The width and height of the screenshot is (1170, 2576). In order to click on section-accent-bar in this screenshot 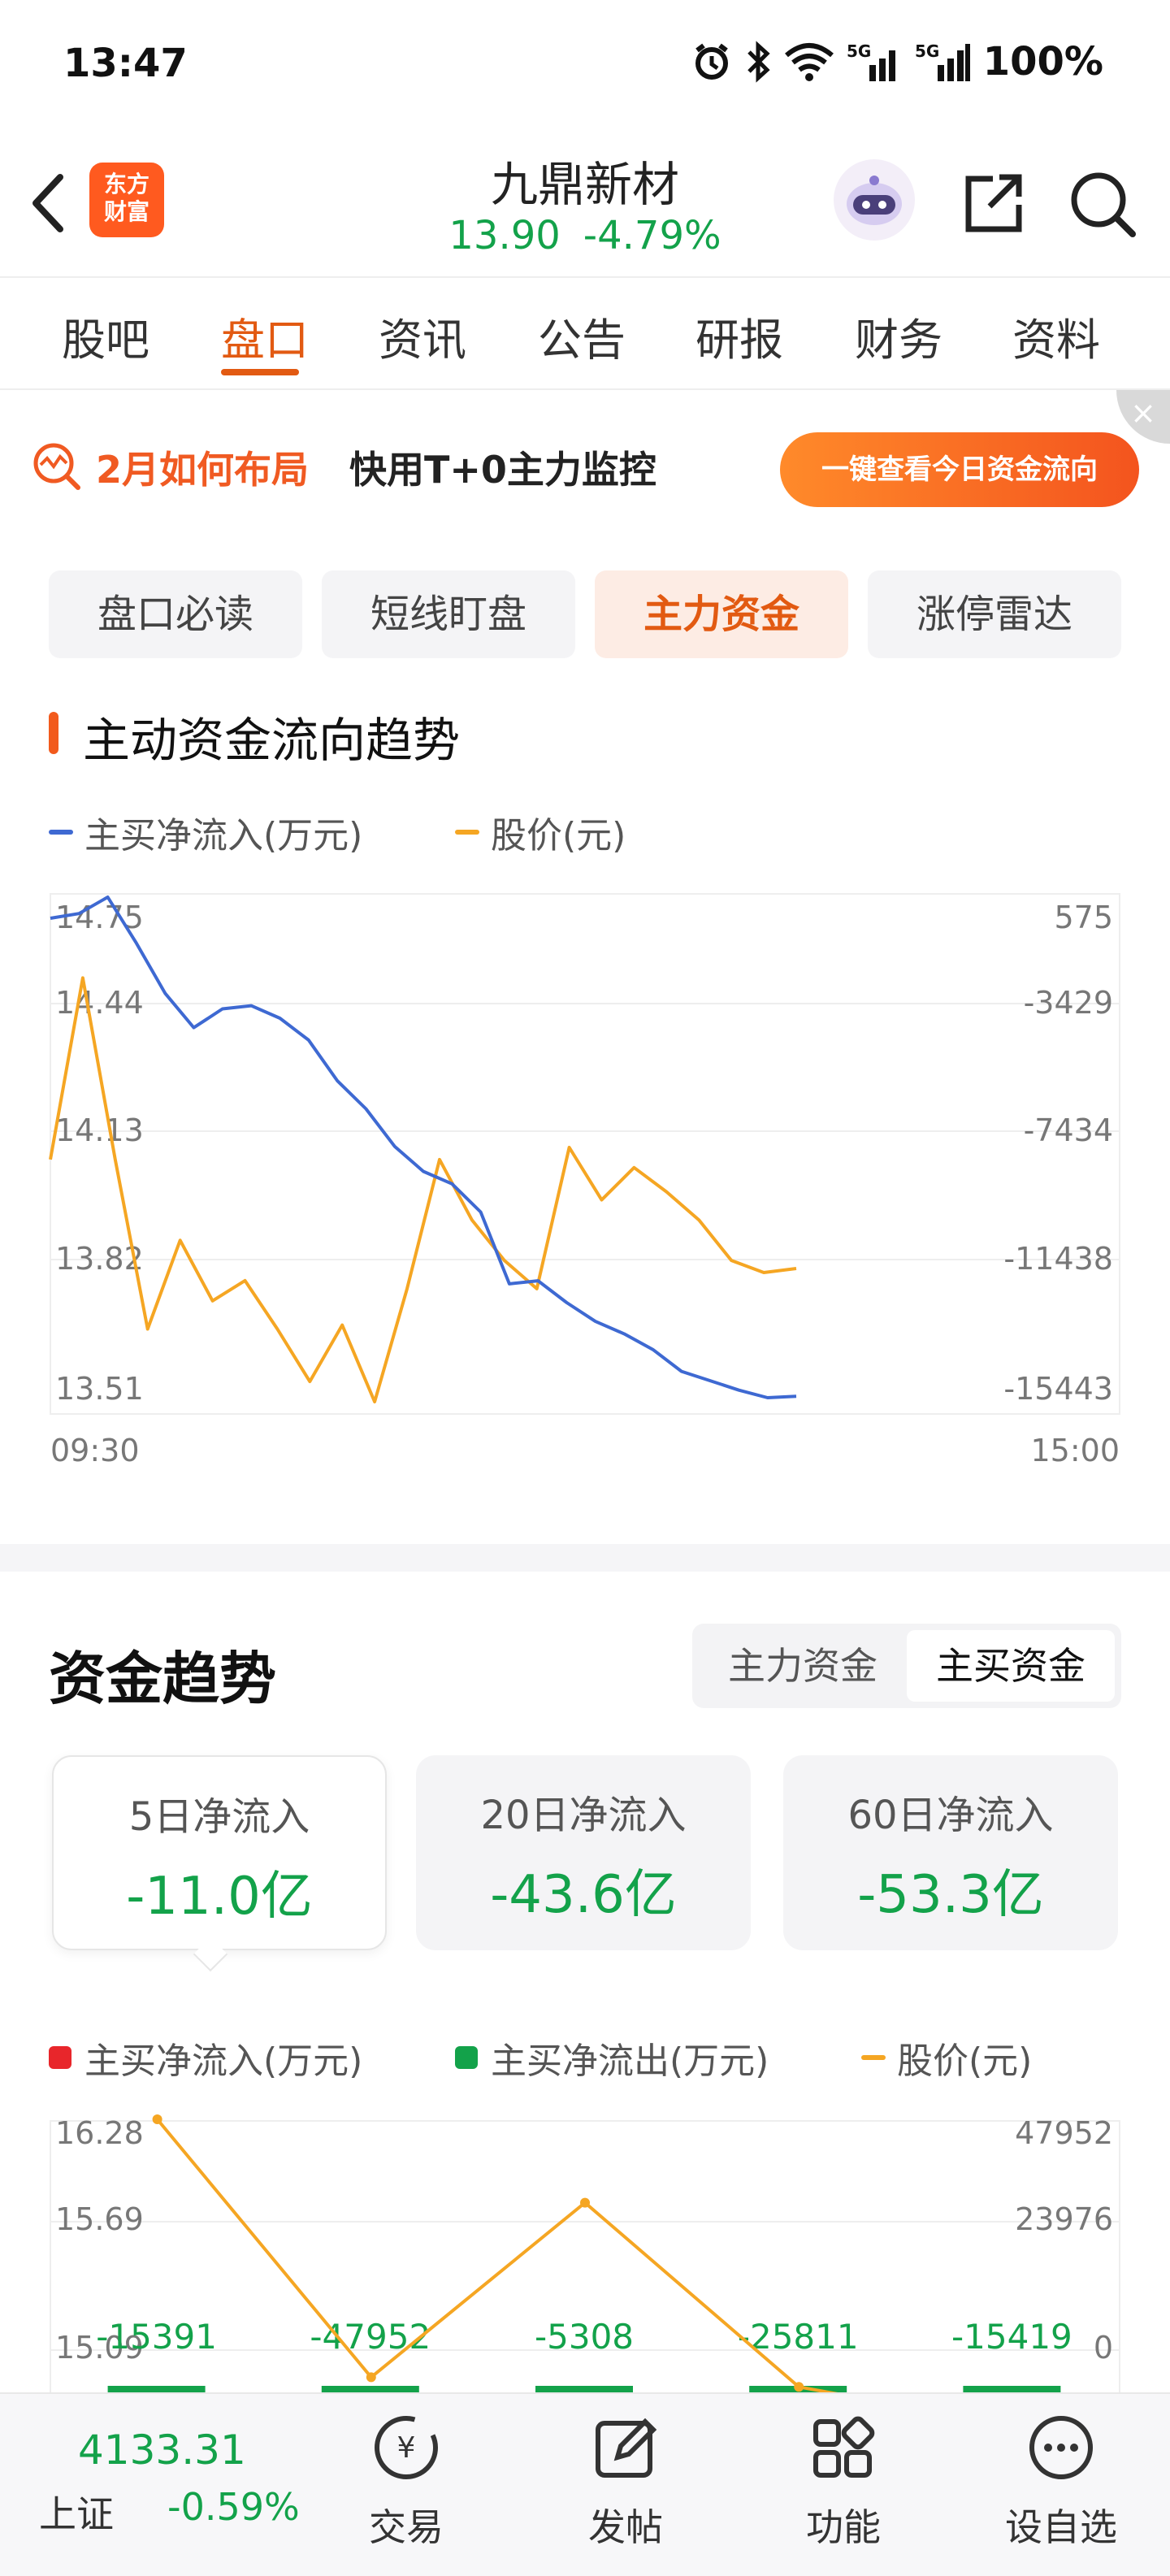, I will do `click(54, 733)`.